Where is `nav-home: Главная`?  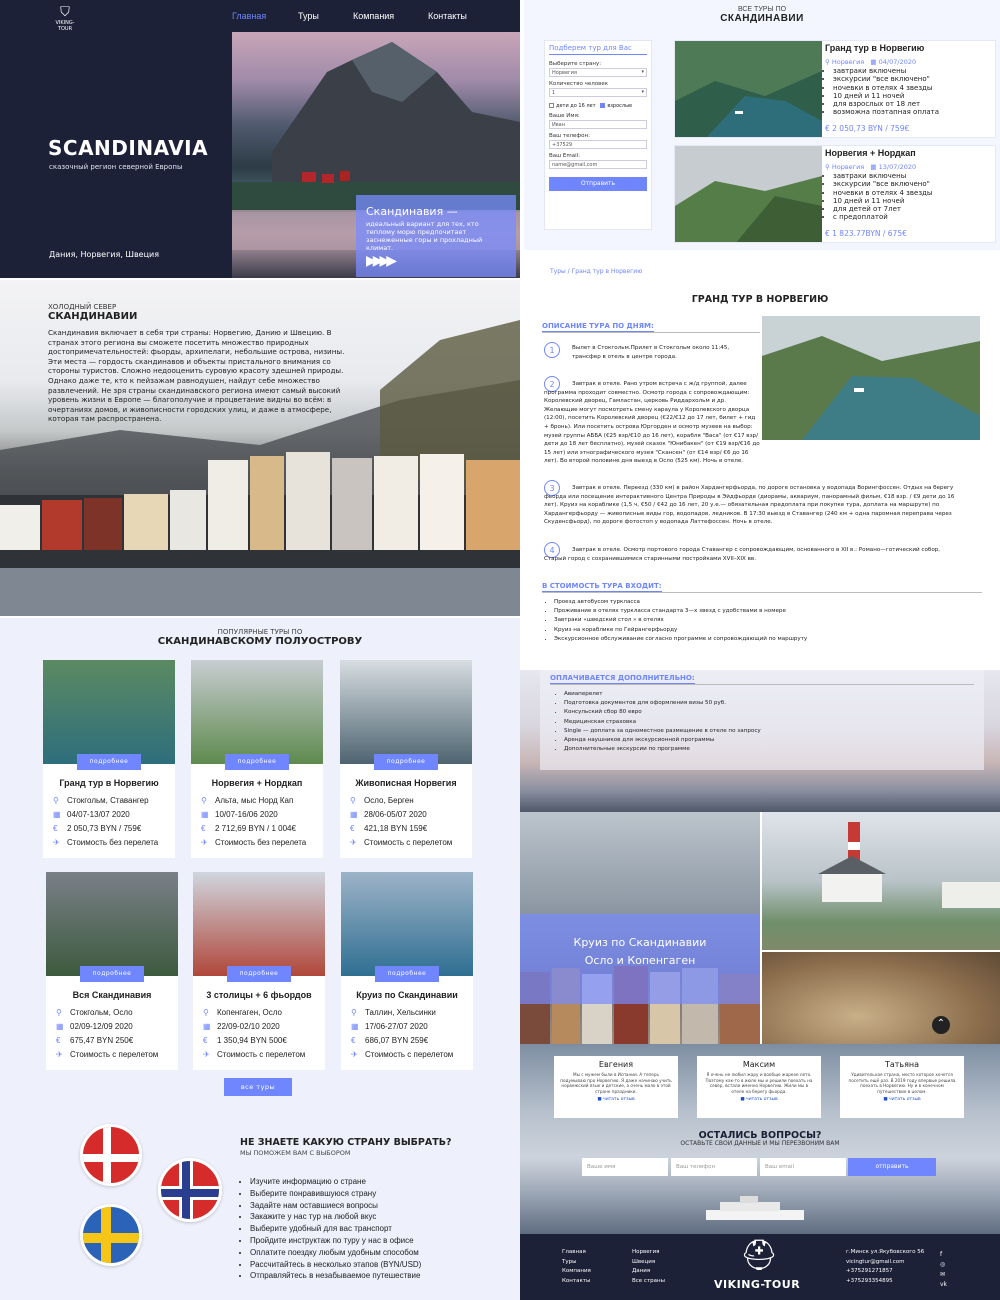
nav-home: Главная is located at coordinates (249, 16).